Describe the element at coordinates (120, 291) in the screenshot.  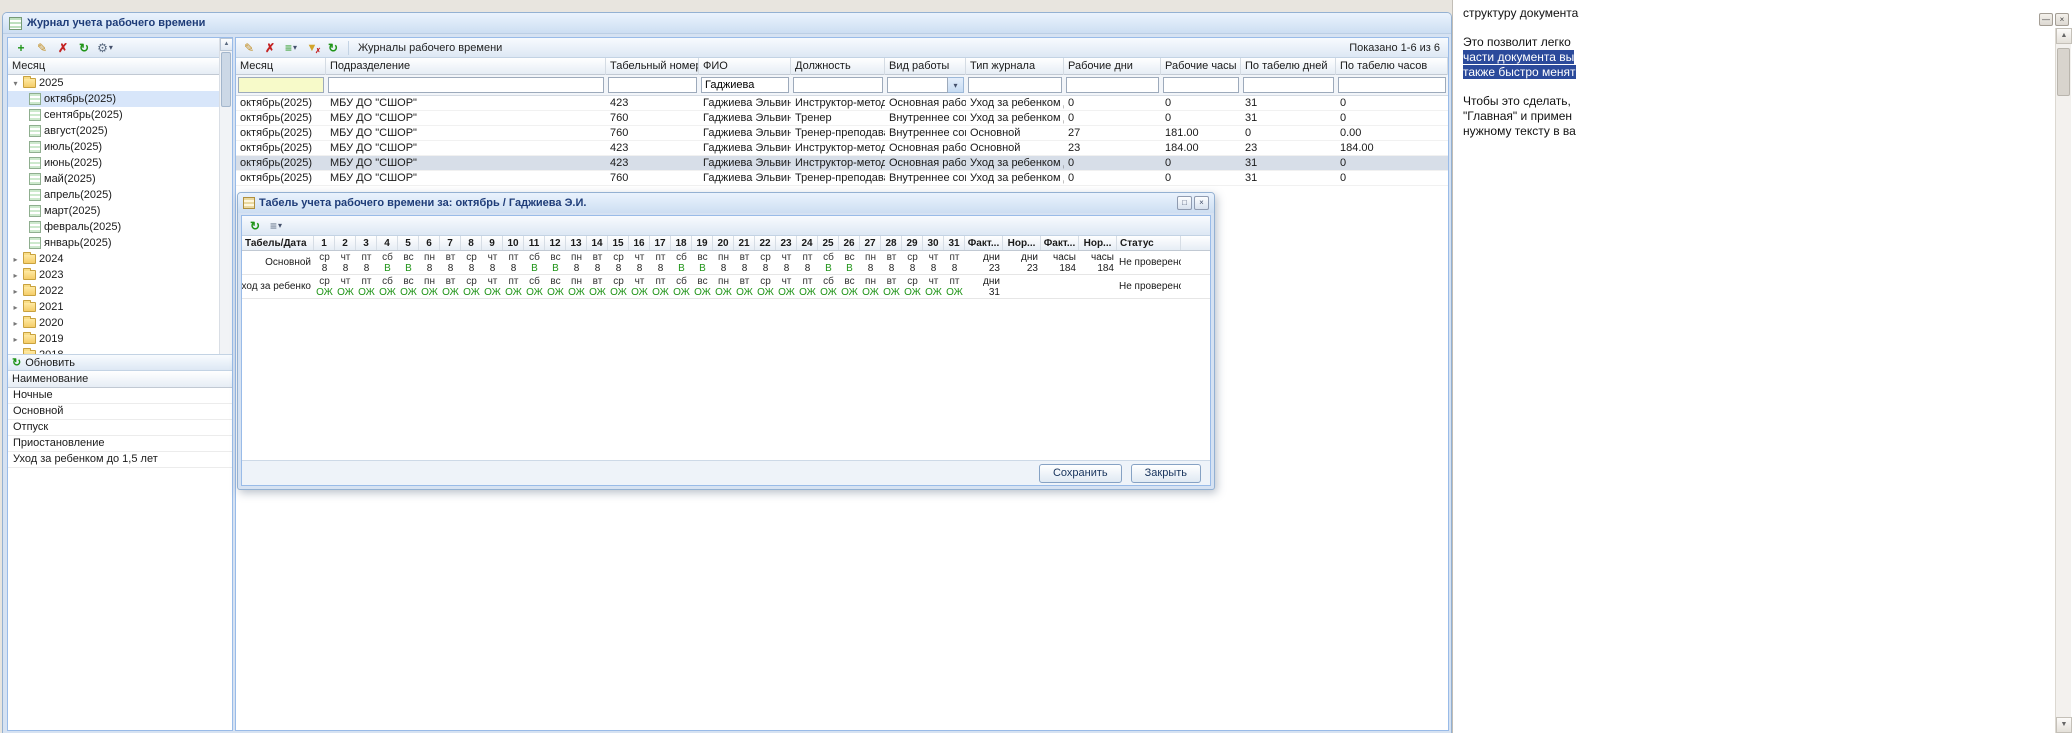
I see `tree-item-year: ▸ 2022` at that location.